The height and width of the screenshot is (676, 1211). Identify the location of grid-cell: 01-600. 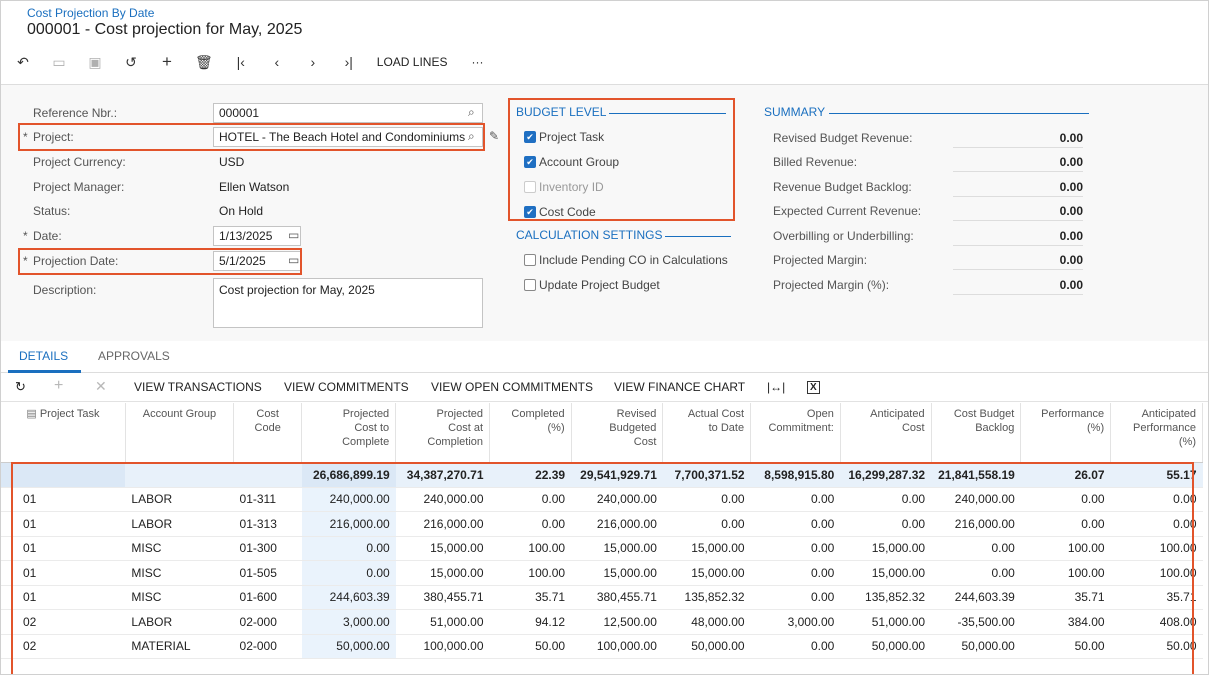
(267, 597).